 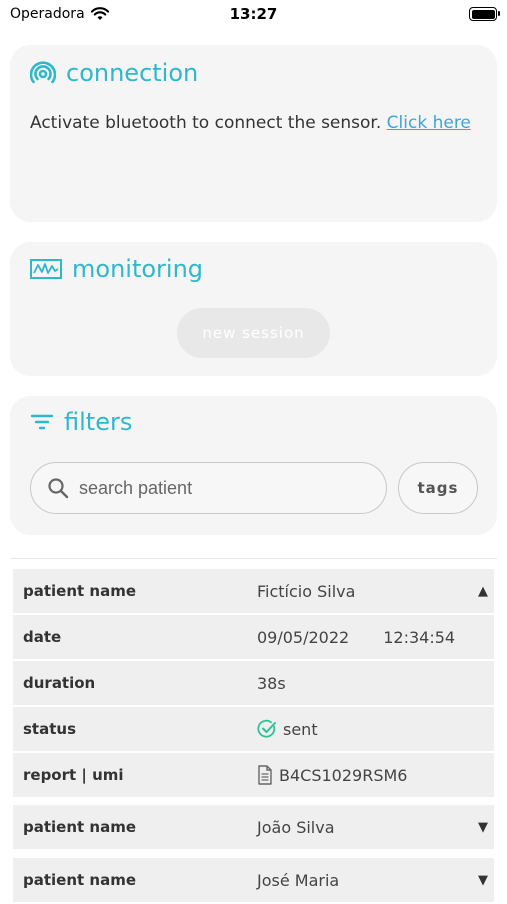 What do you see at coordinates (484, 14) in the screenshot?
I see `battery-icon` at bounding box center [484, 14].